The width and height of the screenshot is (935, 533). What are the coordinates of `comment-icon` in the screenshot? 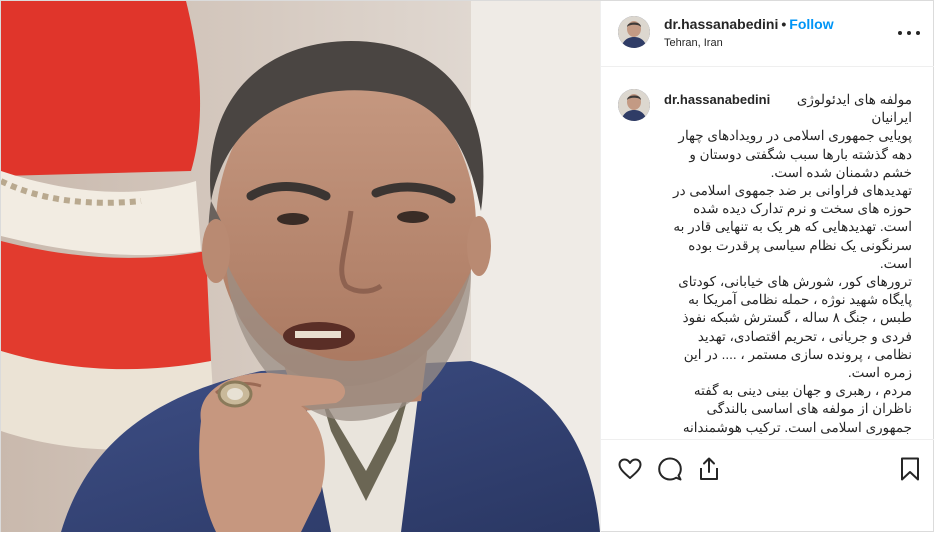 It's located at (670, 469).